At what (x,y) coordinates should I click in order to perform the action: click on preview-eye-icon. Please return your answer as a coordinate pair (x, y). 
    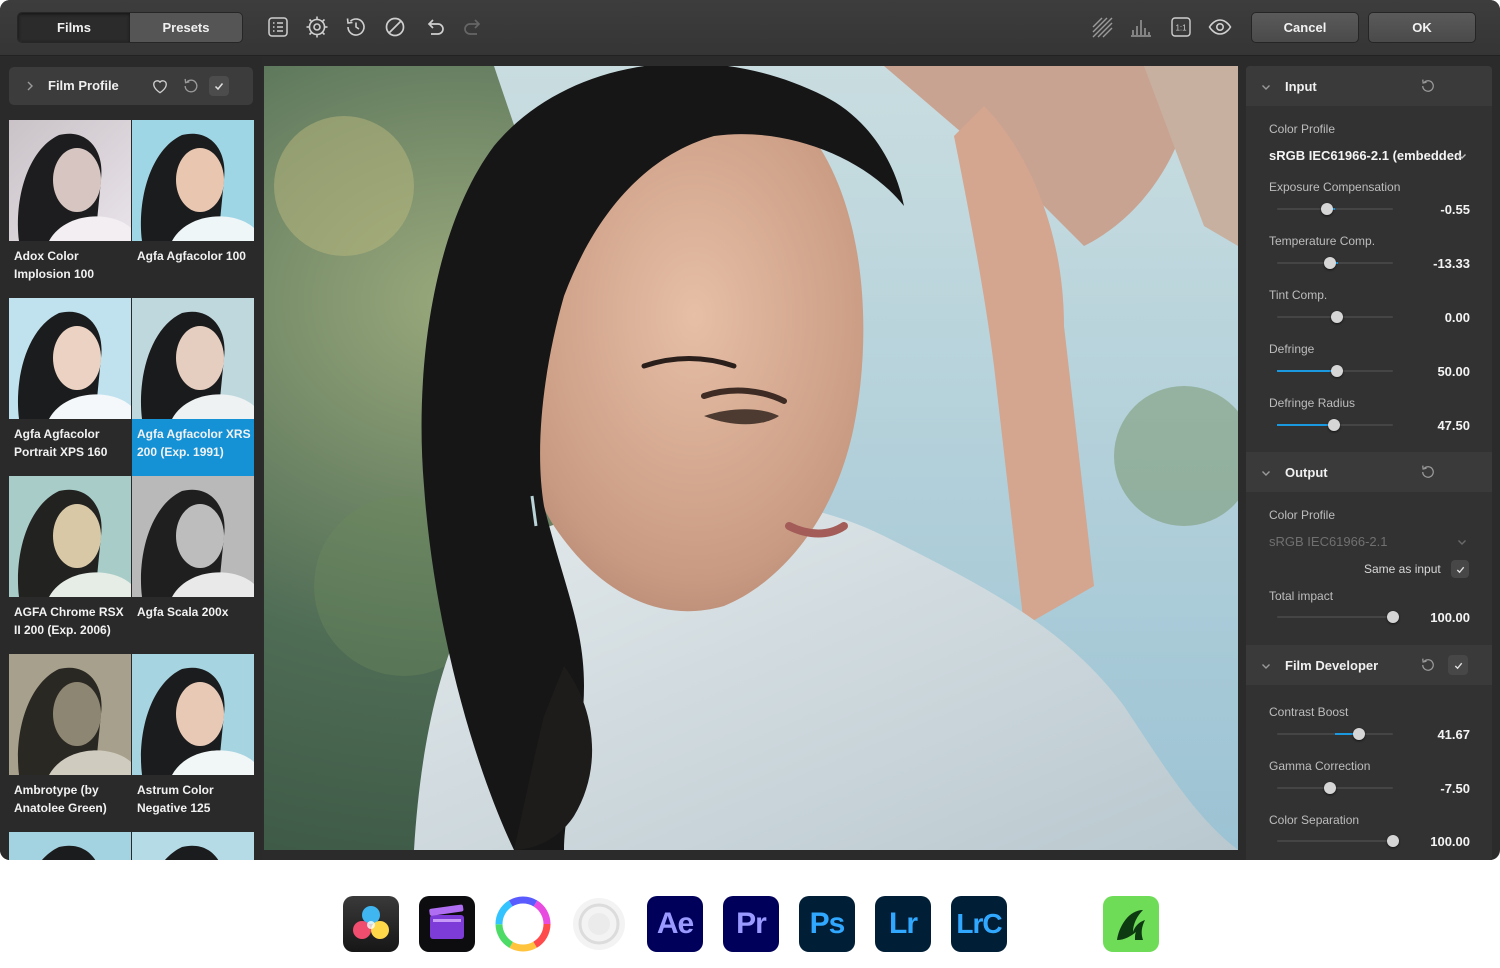
    Looking at the image, I should click on (1220, 27).